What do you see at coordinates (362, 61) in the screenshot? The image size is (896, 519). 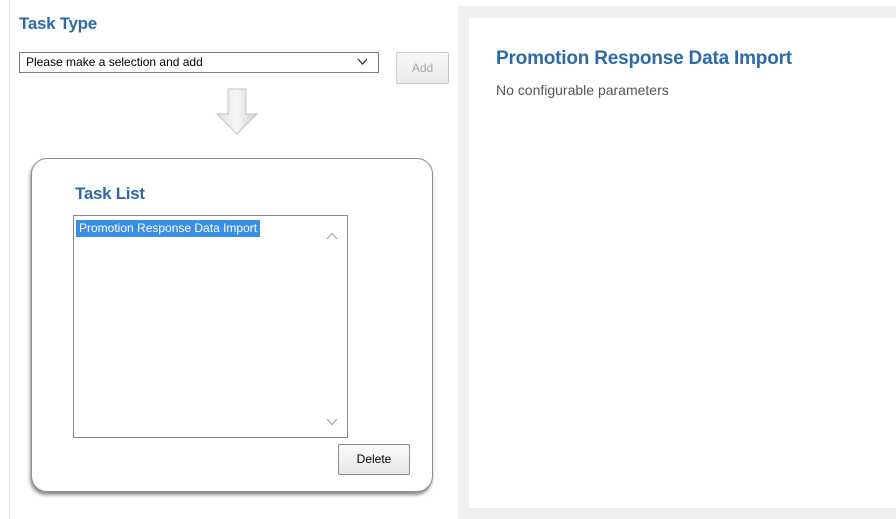 I see `chevron-down-icon` at bounding box center [362, 61].